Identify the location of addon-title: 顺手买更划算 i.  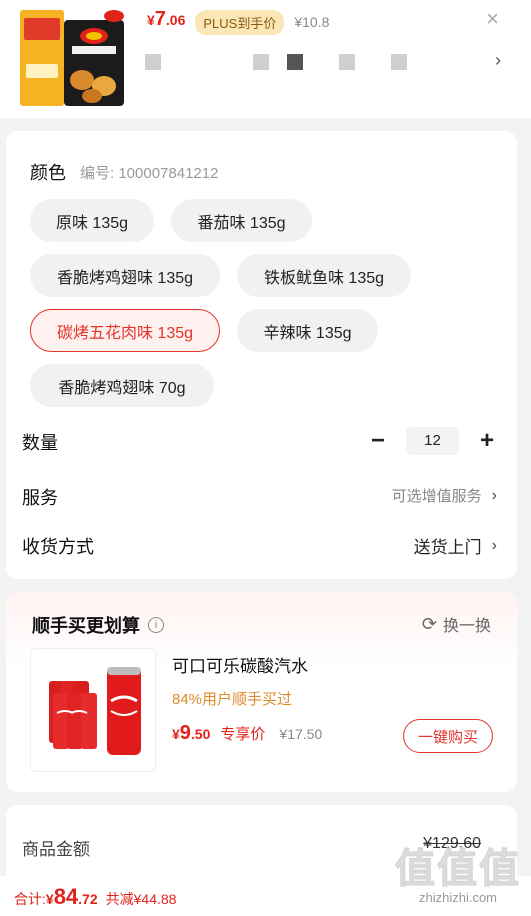
(98, 625).